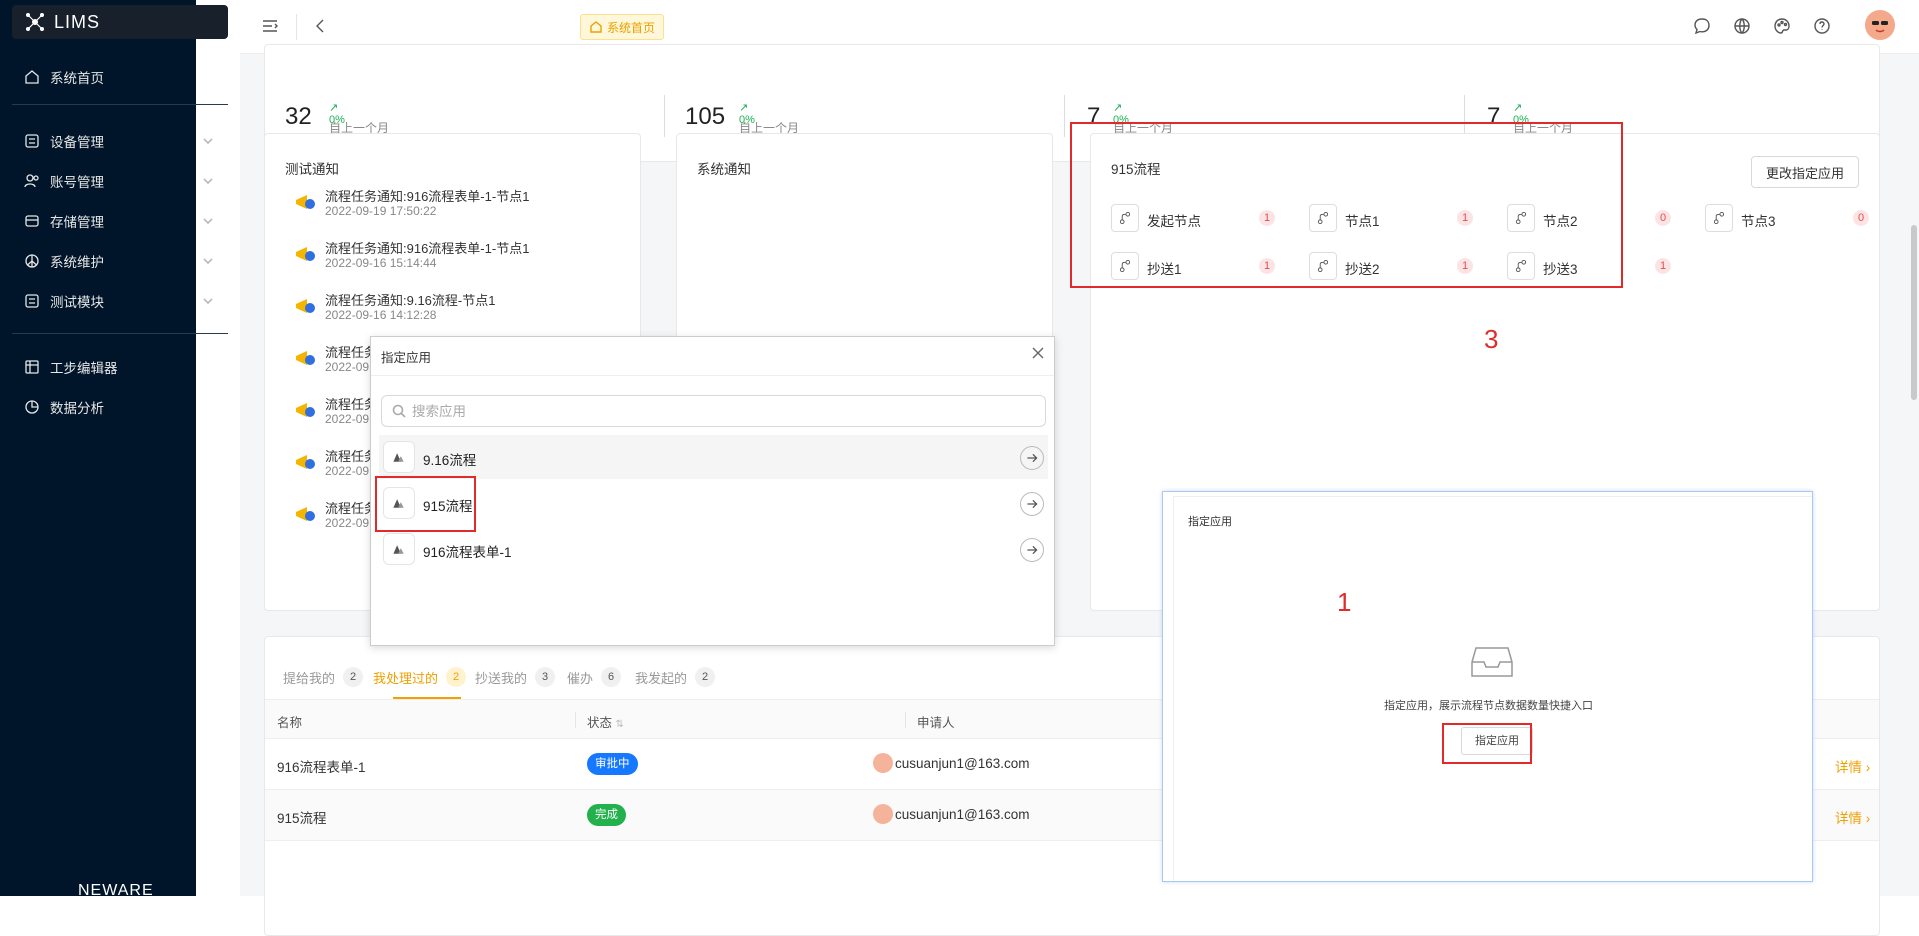  Describe the element at coordinates (1914, 312) in the screenshot. I see `page-scrollbar` at that location.